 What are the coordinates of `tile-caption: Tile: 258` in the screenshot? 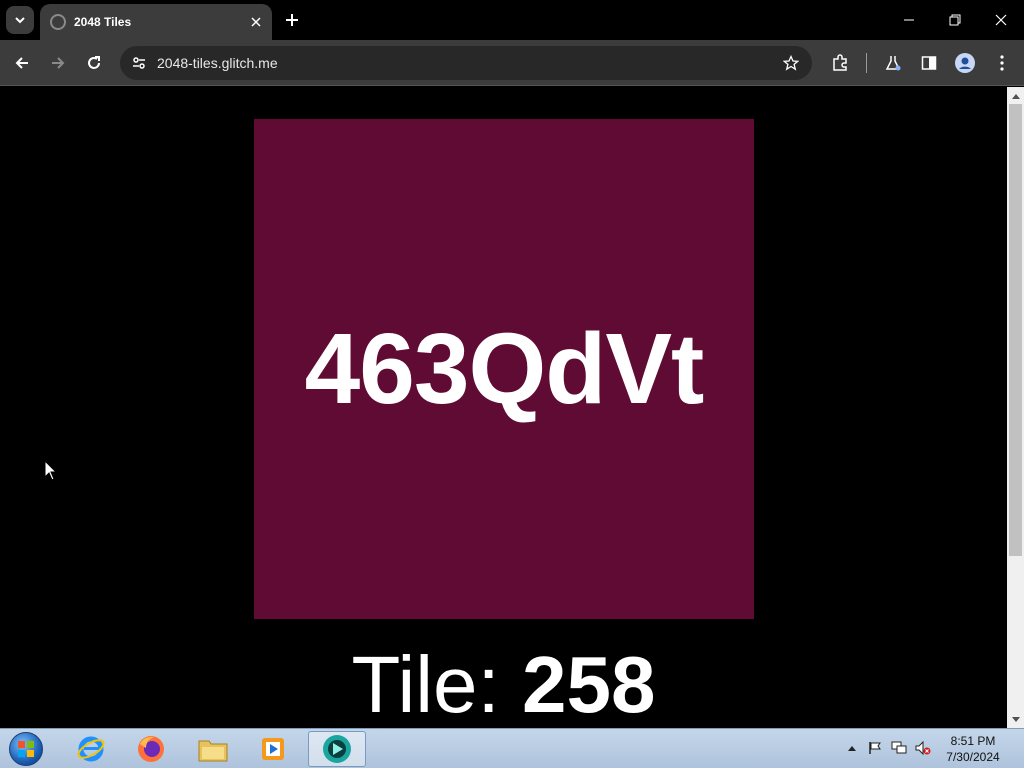 It's located at (503, 684).